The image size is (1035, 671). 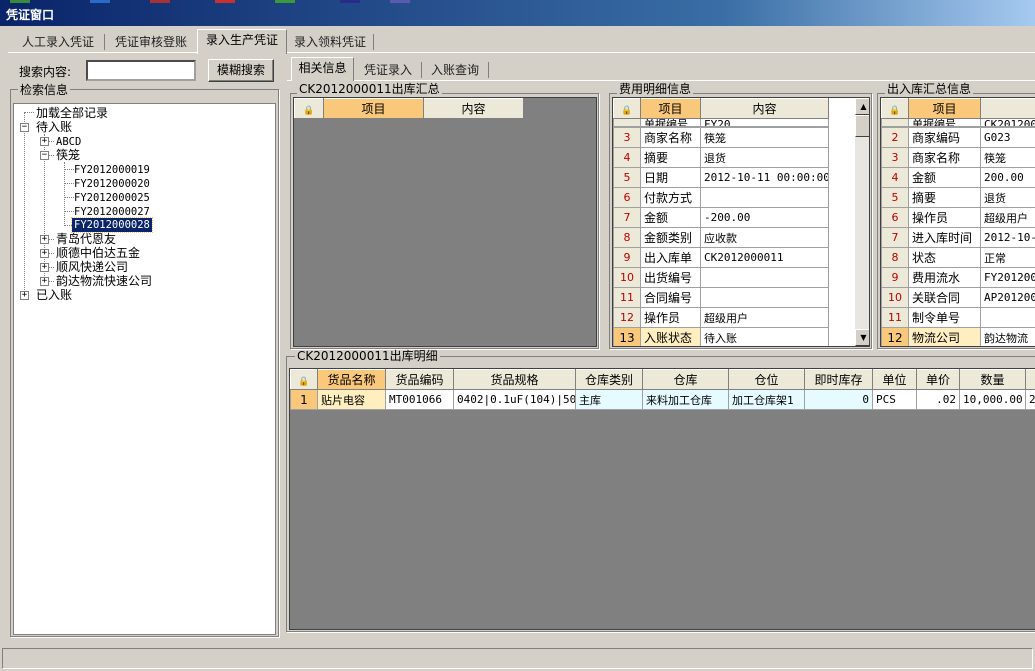 I want to click on row-content: 待入账, so click(x=764, y=336).